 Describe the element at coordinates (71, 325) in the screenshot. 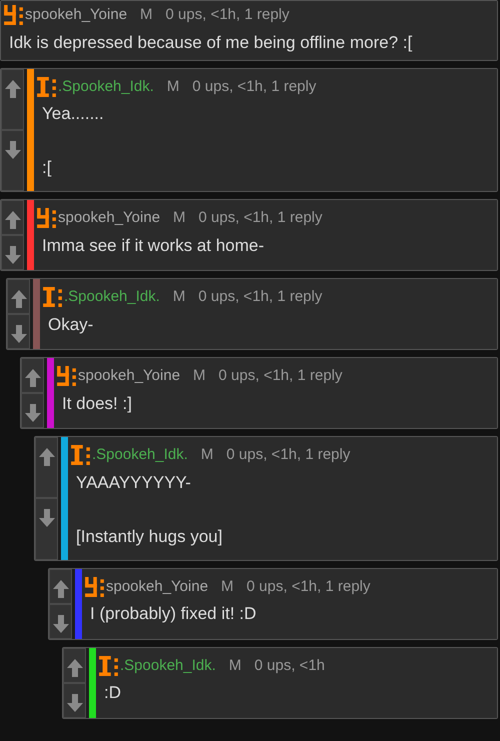

I see `comment-text: Okay-` at that location.